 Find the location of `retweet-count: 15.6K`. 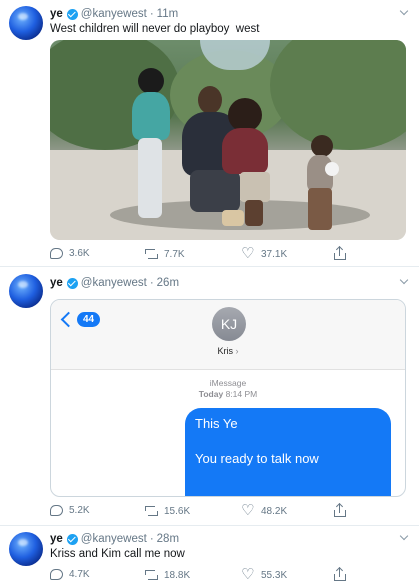

retweet-count: 15.6K is located at coordinates (177, 511).